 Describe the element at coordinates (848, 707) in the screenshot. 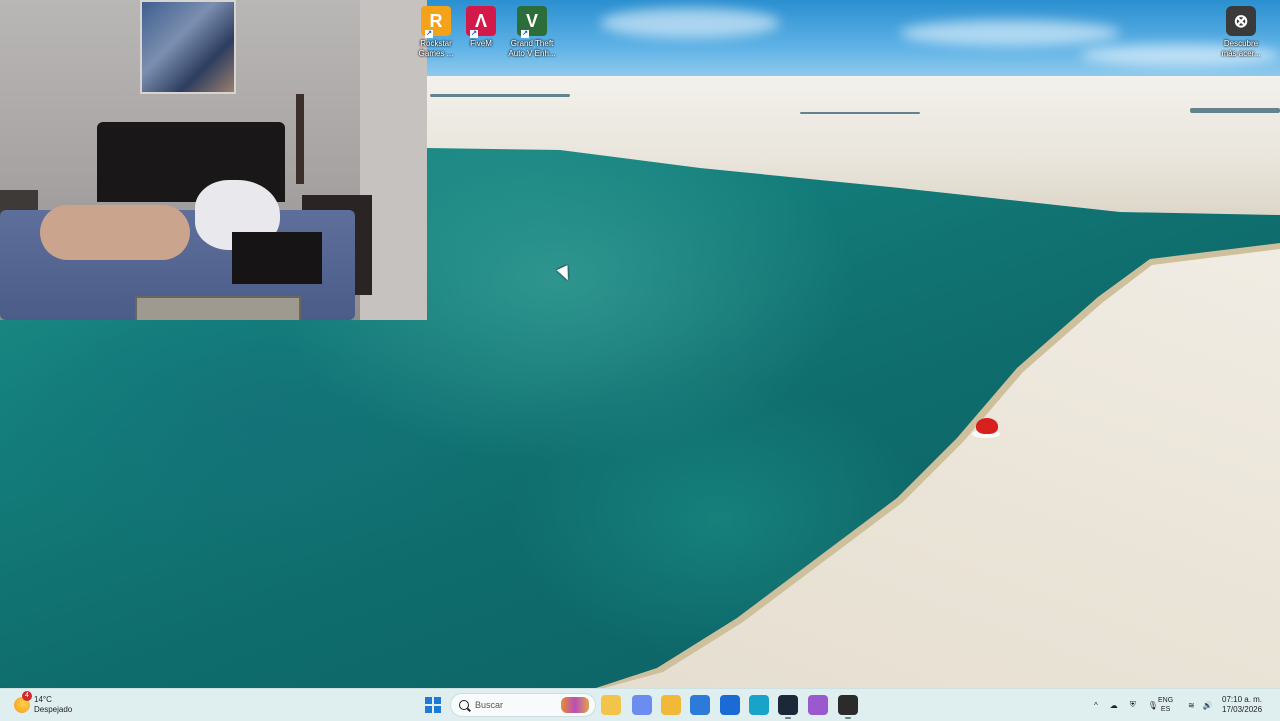

I see `obs-app-icon` at that location.